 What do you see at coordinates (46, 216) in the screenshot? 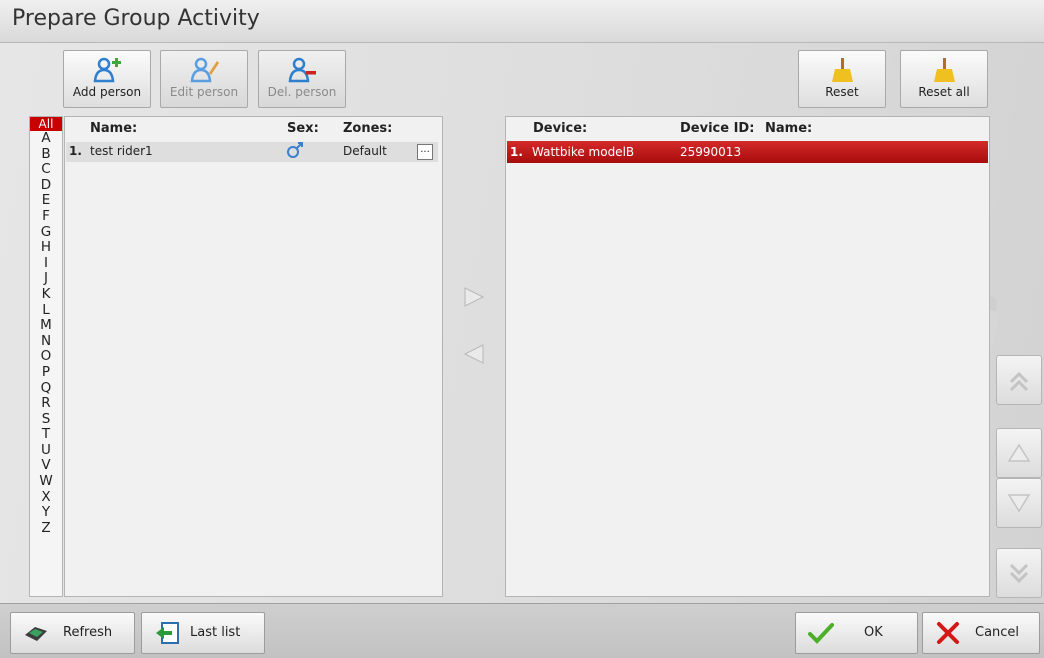
I see `alphabet-letter: F` at bounding box center [46, 216].